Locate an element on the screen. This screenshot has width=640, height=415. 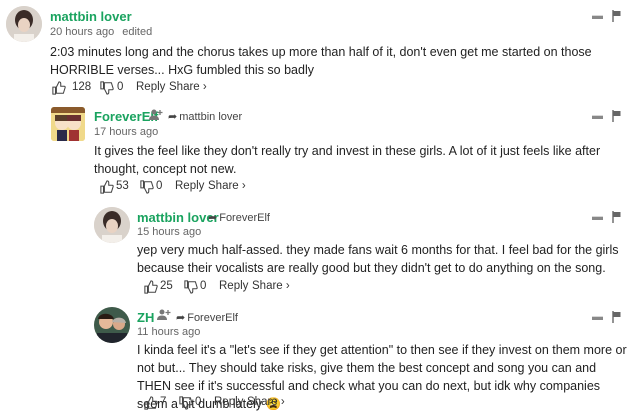
reply-to-user: ➦ mattbin lover is located at coordinates (205, 116).